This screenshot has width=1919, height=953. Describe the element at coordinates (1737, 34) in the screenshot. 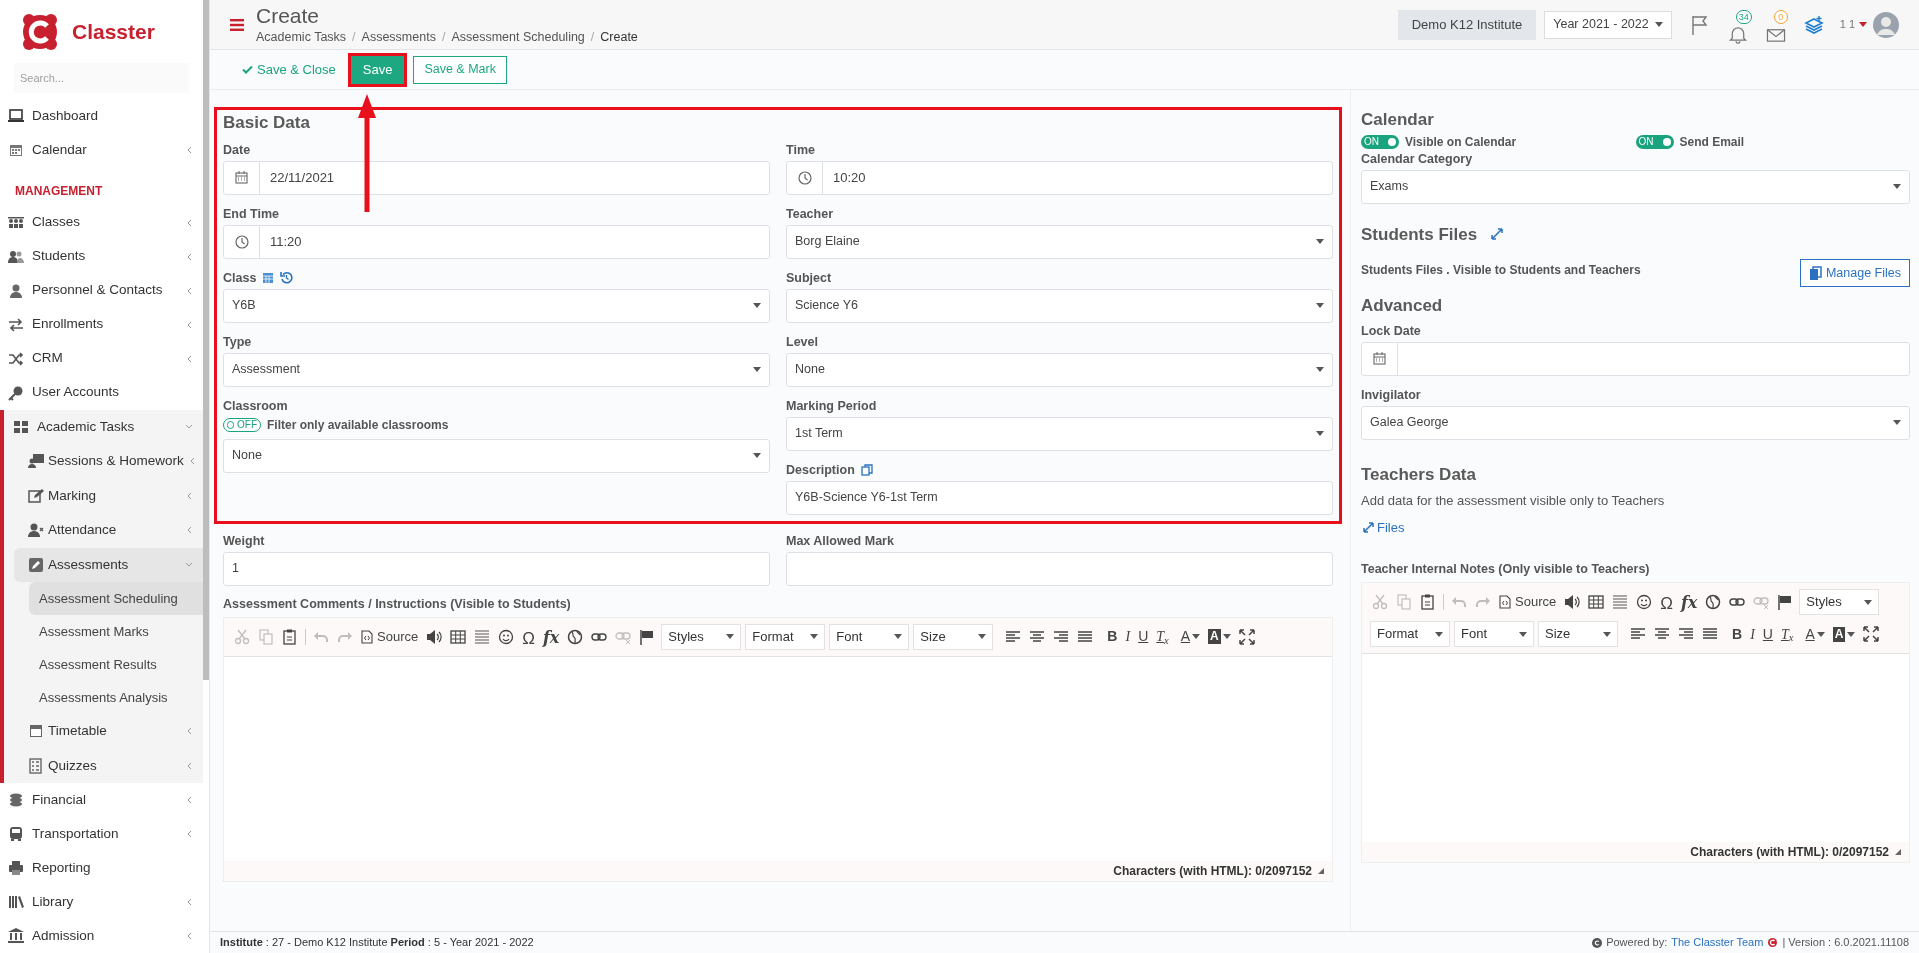

I see `bell-icon` at that location.